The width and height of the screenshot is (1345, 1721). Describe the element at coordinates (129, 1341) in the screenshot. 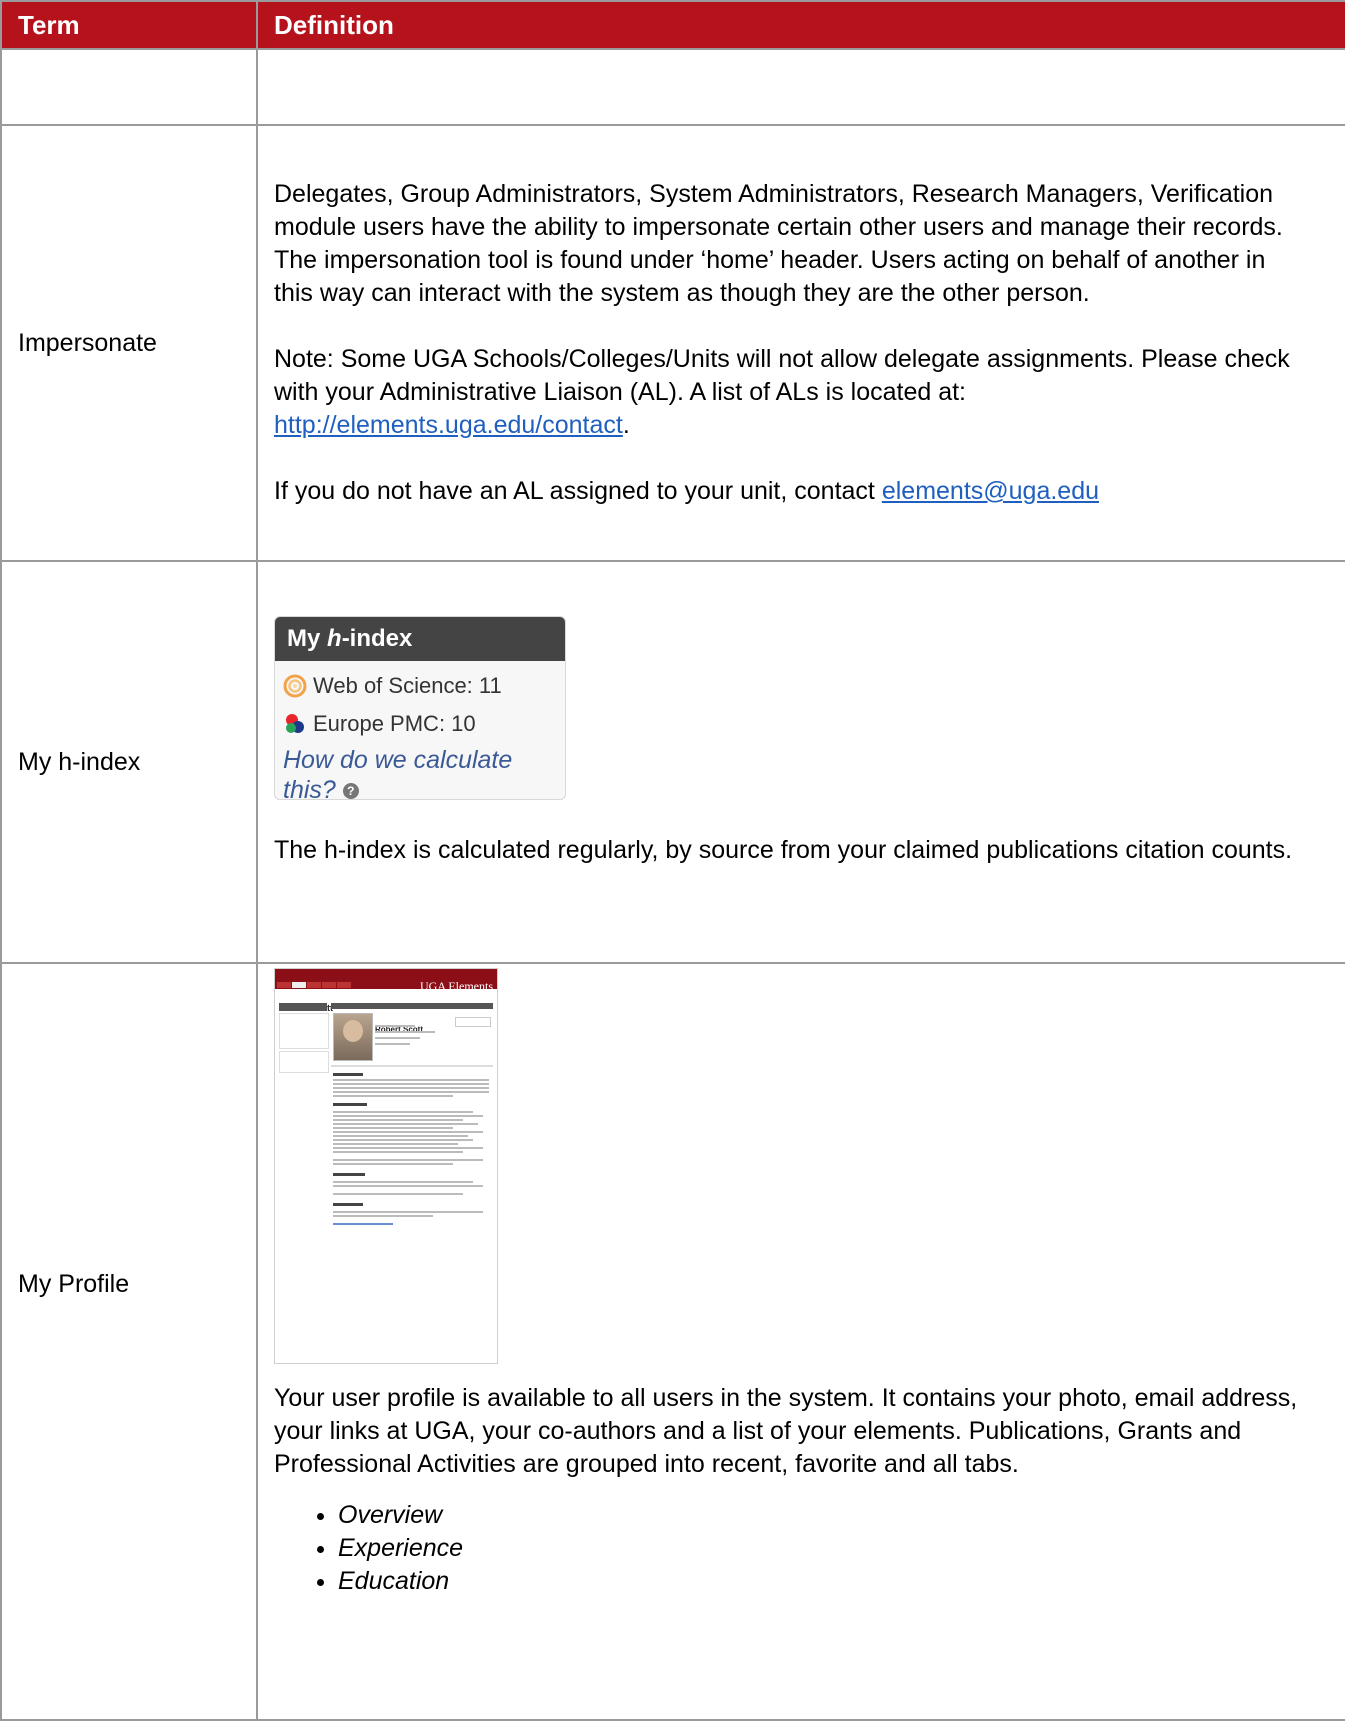

I see `term-profile: My Profile` at that location.